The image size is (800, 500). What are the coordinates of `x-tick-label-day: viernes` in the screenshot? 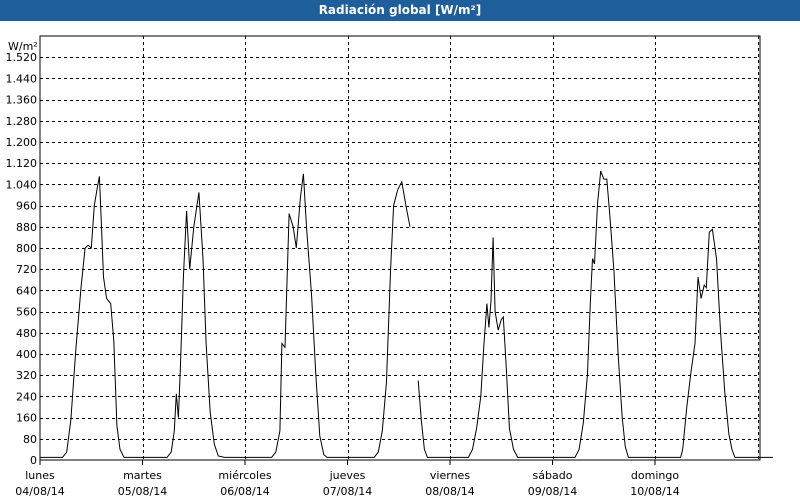 It's located at (450, 475).